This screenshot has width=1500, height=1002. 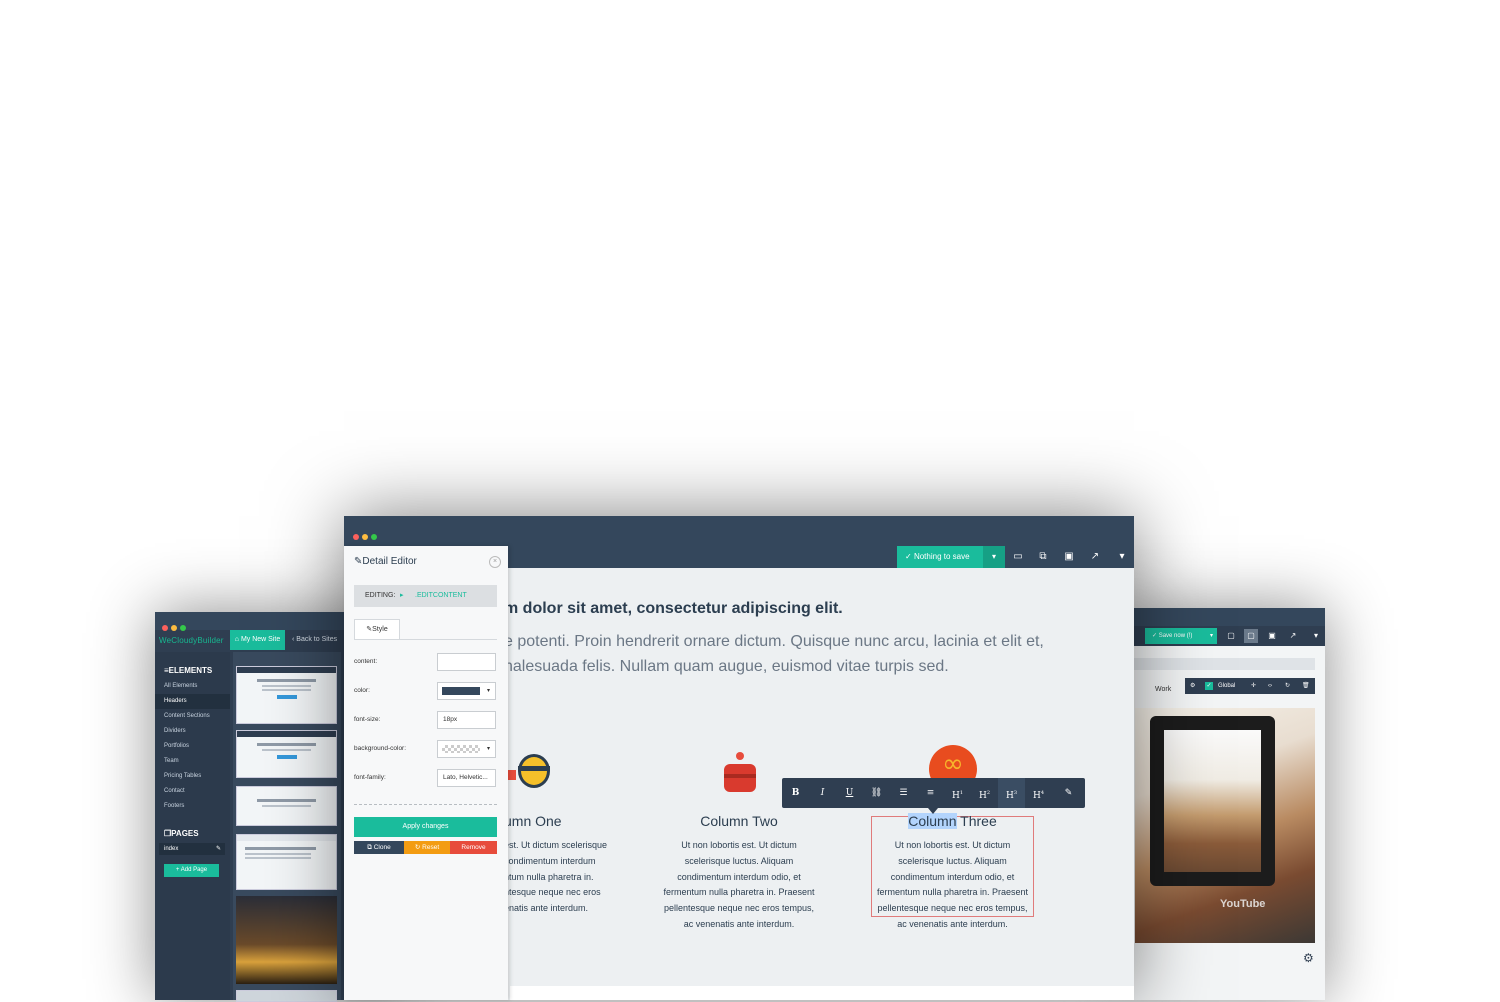 I want to click on ordered-list-icon: ☰, so click(x=903, y=793).